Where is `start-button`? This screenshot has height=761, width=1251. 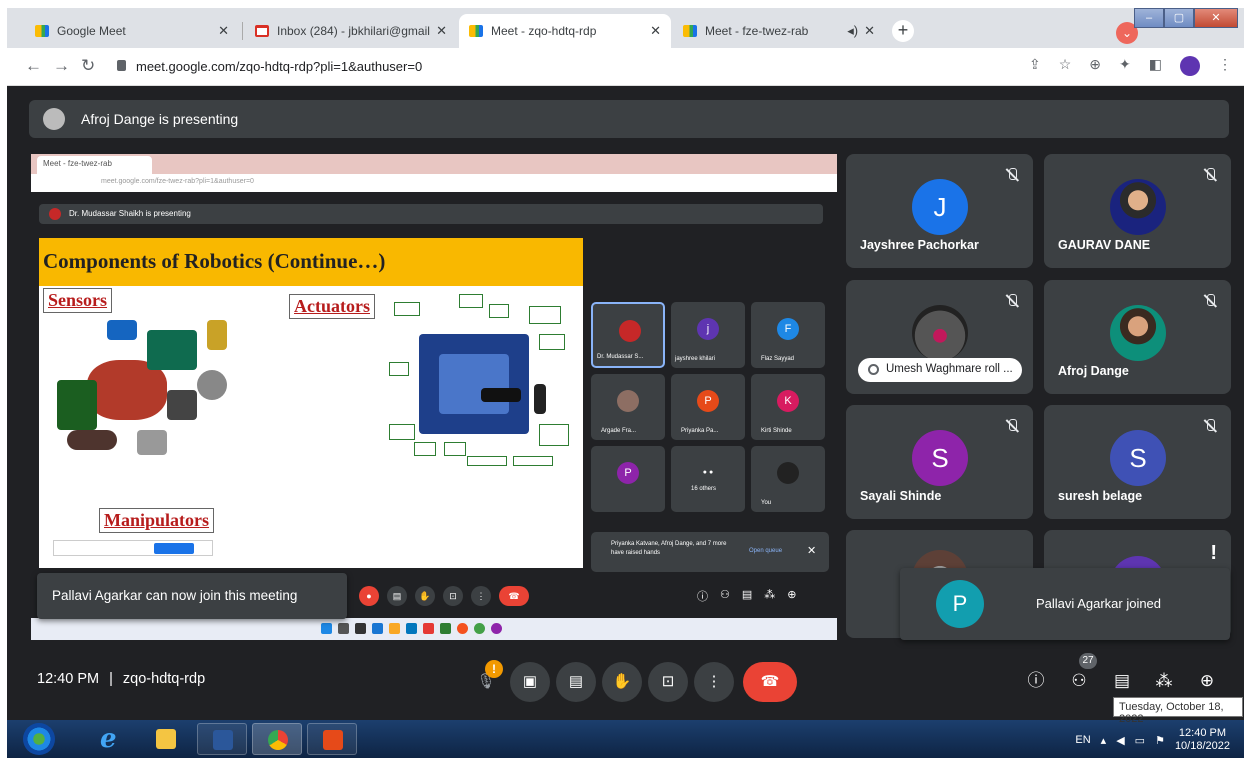
start-button is located at coordinates (39, 739).